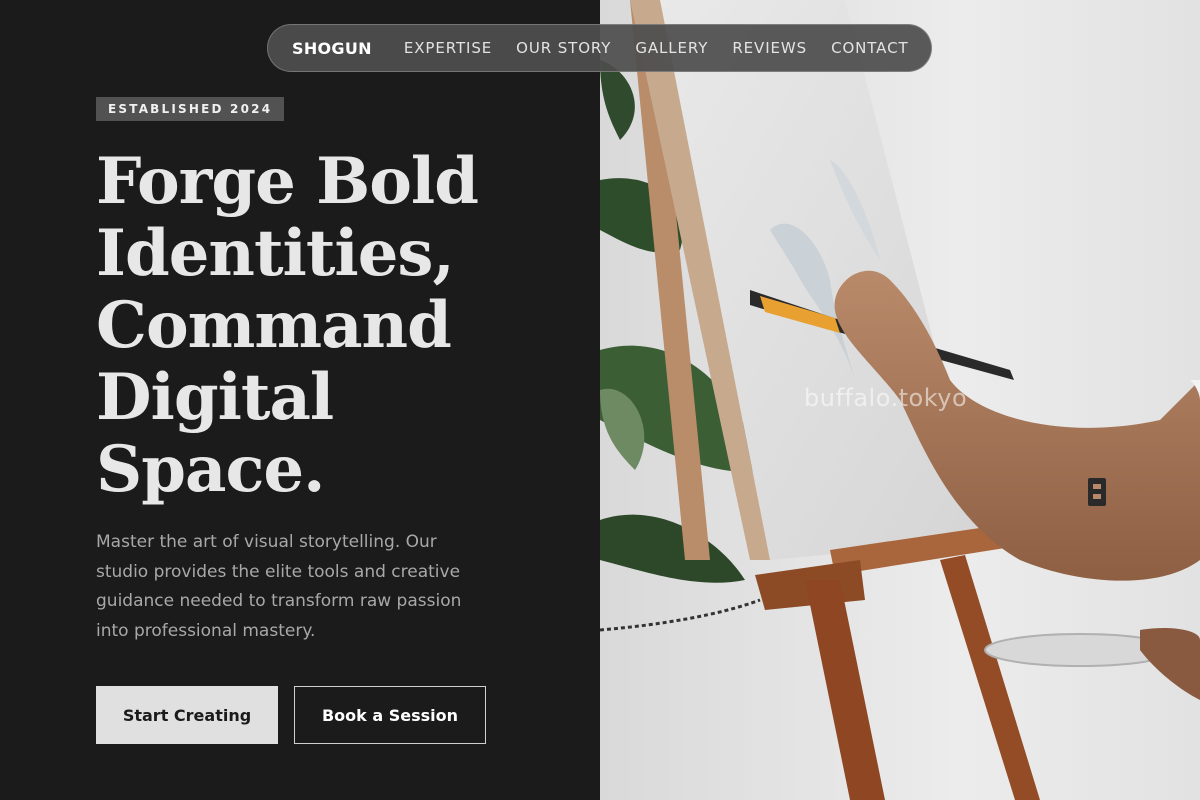 The image size is (1200, 800). Describe the element at coordinates (769, 48) in the screenshot. I see `nav-link-reviews: REVIEWS` at that location.